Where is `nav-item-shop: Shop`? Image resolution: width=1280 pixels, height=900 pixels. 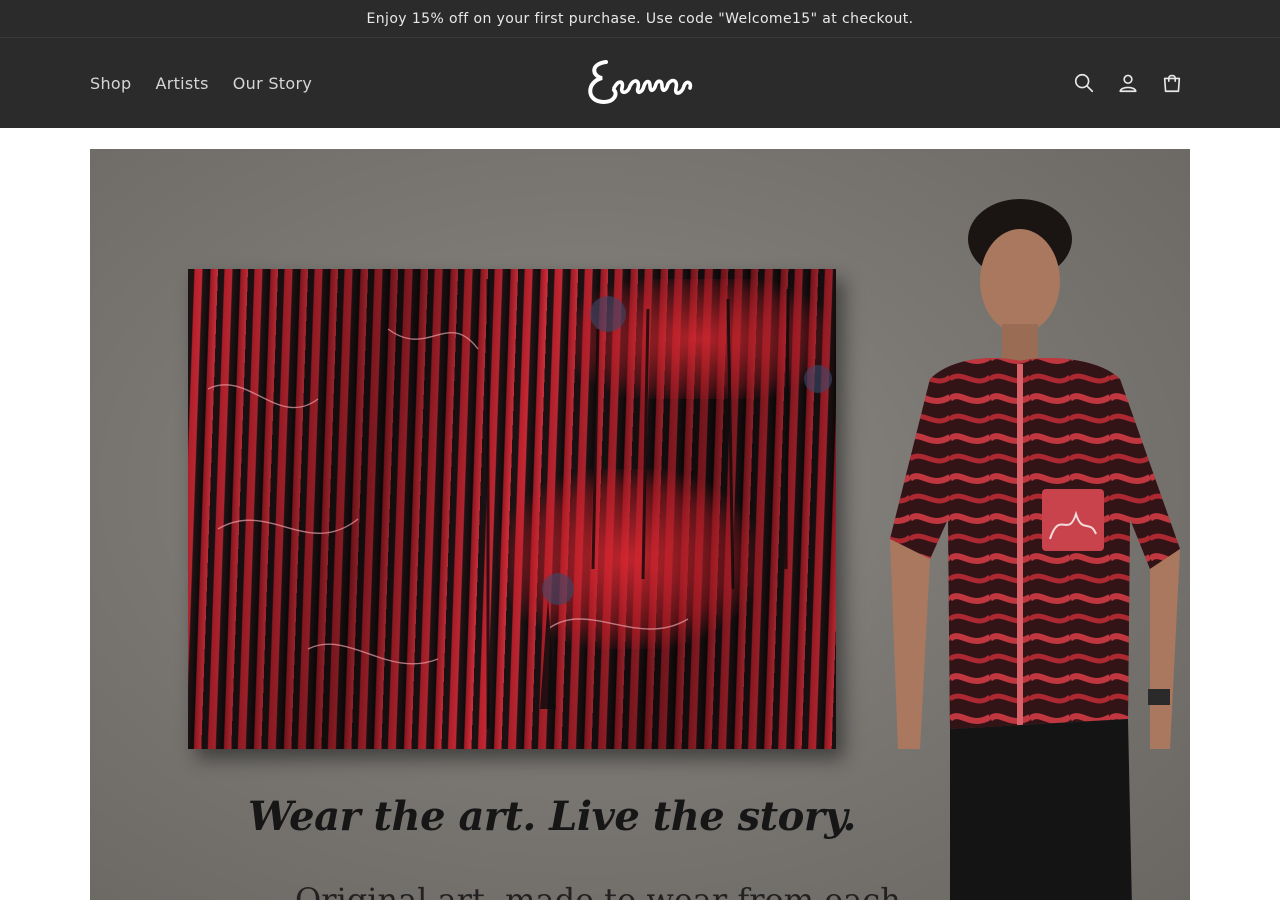 nav-item-shop: Shop is located at coordinates (110, 83).